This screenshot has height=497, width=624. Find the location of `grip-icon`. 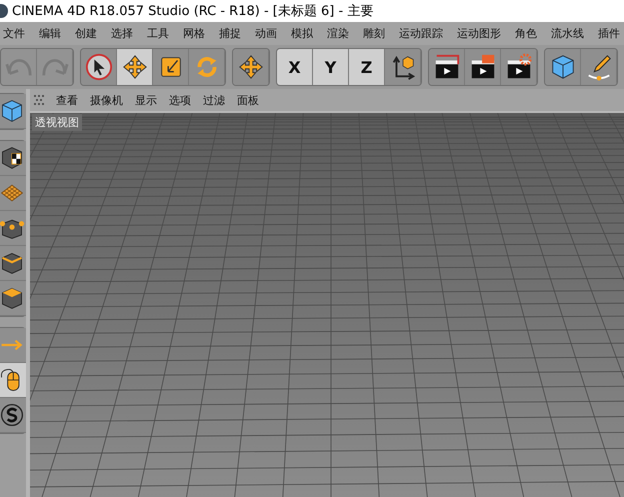

grip-icon is located at coordinates (39, 100).